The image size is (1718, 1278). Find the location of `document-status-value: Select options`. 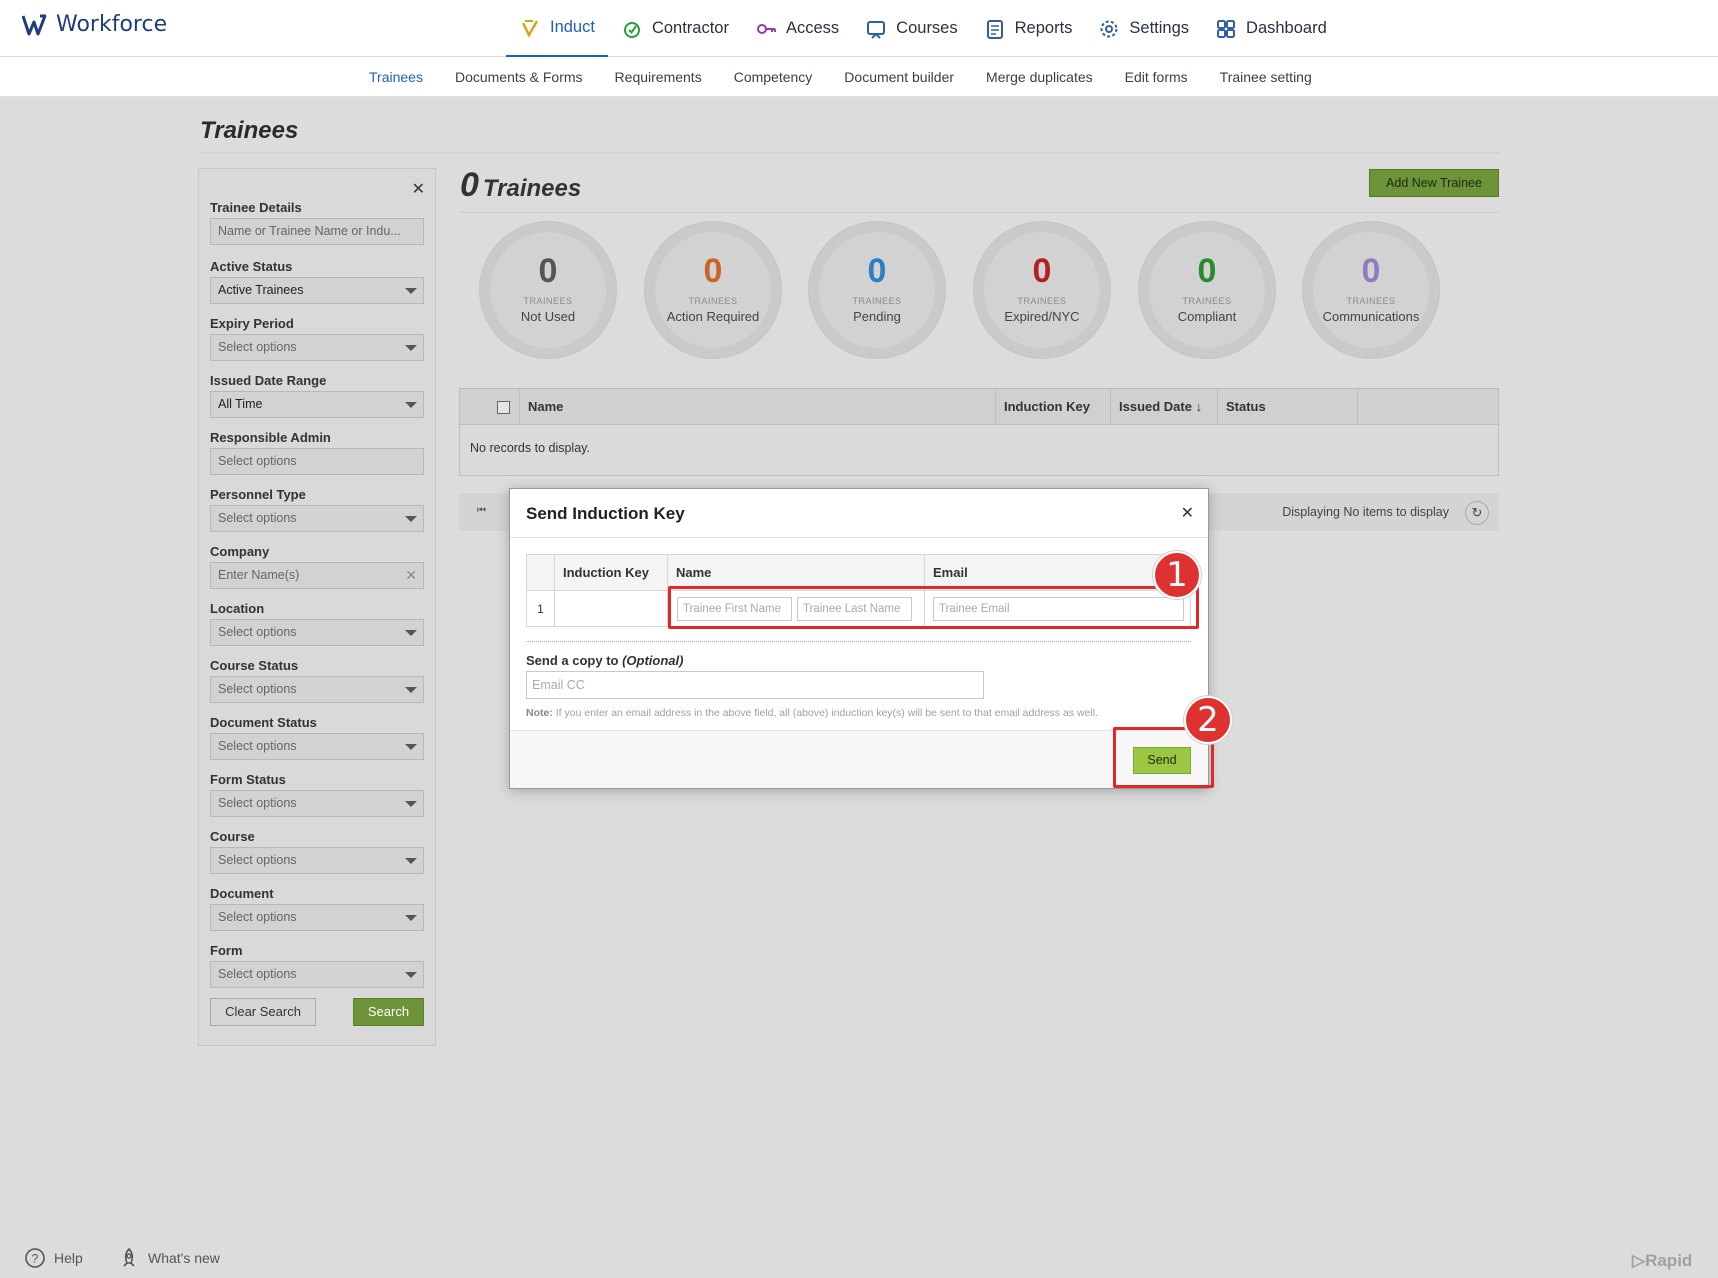

document-status-value: Select options is located at coordinates (257, 746).